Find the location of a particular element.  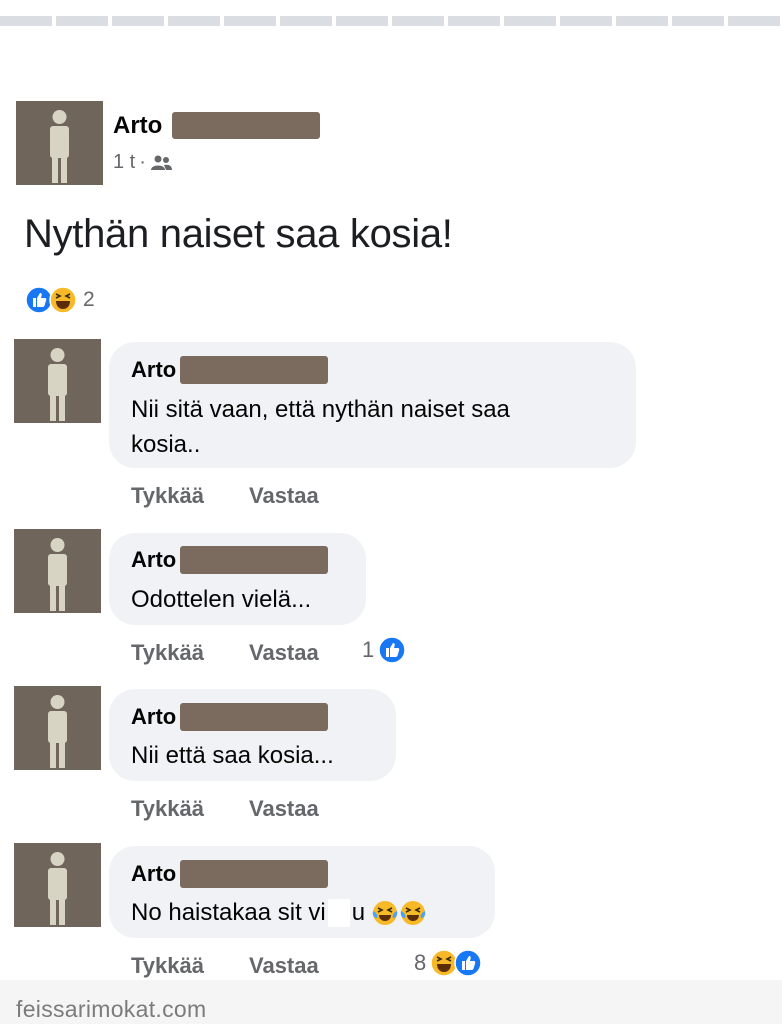

post-time: 1 t is located at coordinates (124, 162).